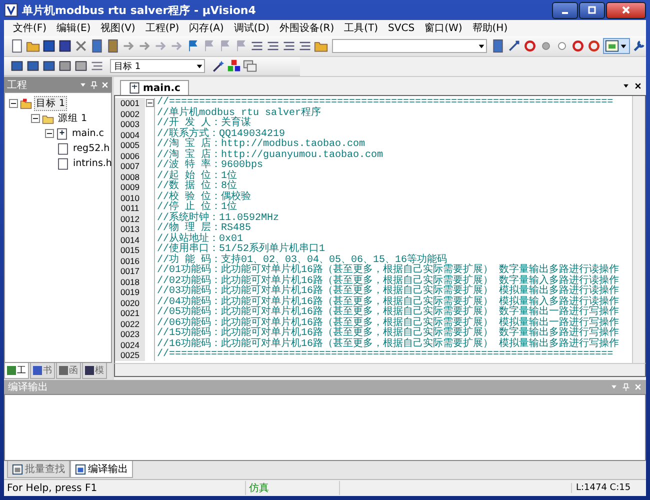 This screenshot has width=650, height=500. Describe the element at coordinates (94, 84) in the screenshot. I see `pin-icon` at that location.